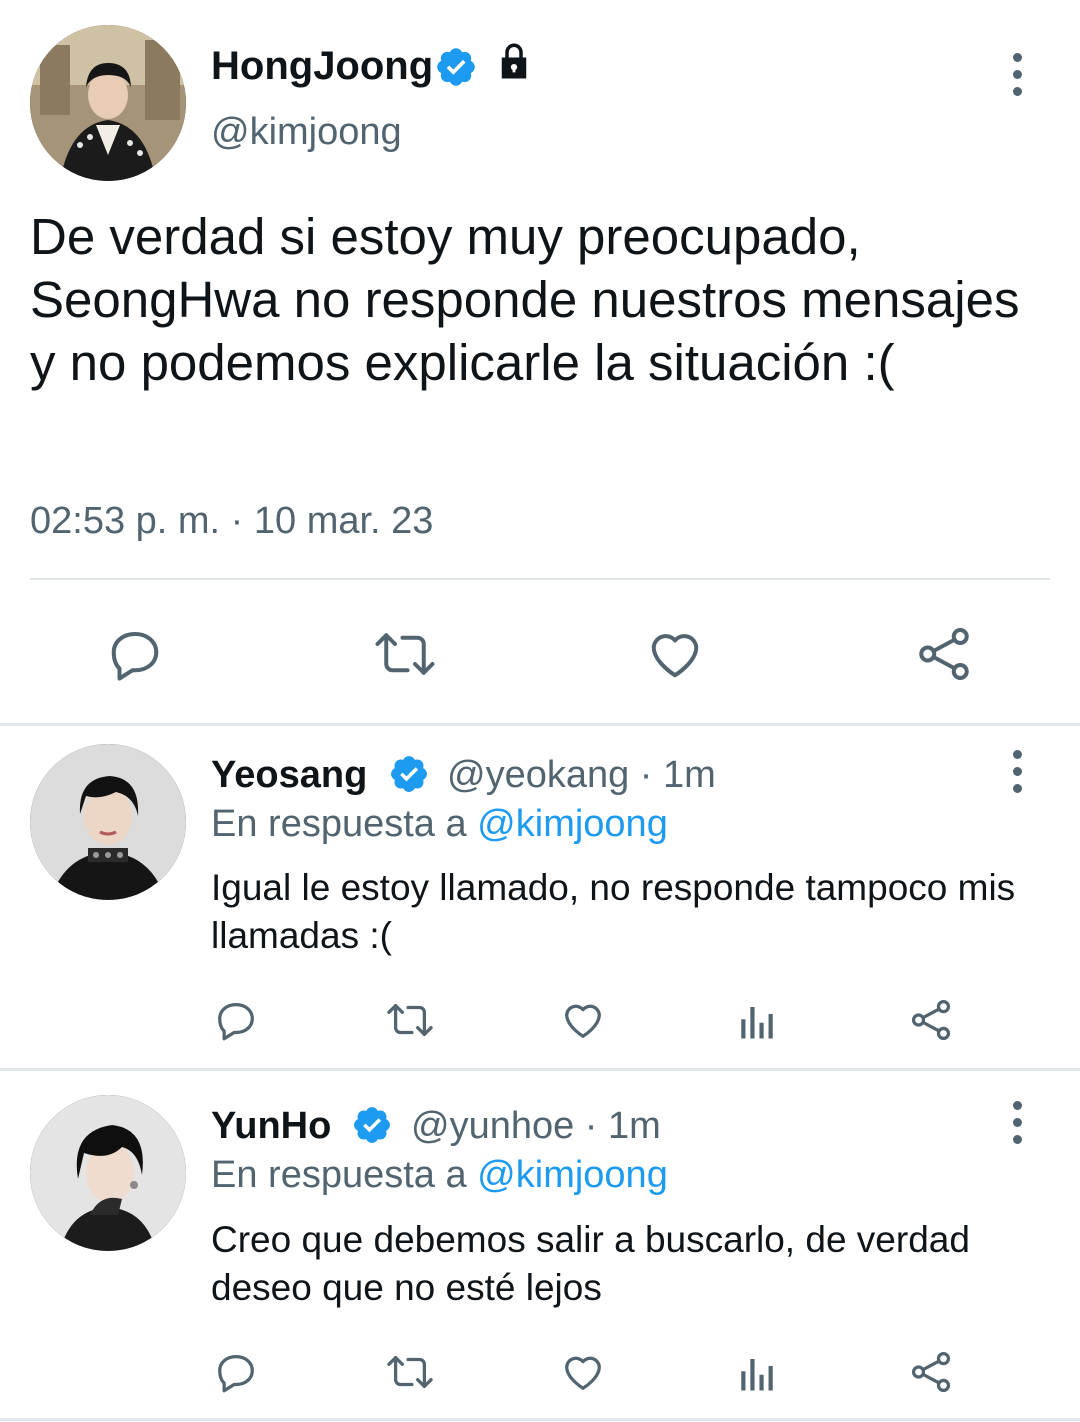  I want to click on author-handle: @kimjoong, so click(306, 132).